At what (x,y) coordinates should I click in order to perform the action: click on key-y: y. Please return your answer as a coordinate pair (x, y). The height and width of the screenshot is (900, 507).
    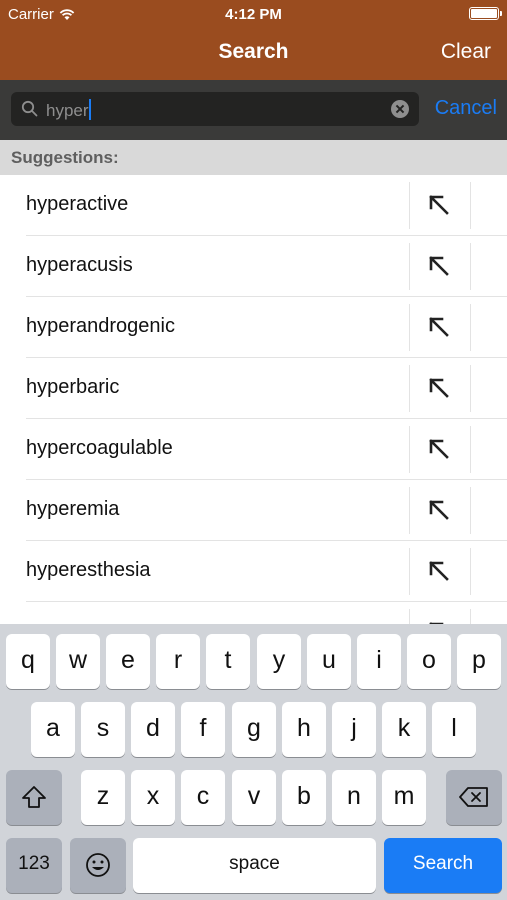
    Looking at the image, I should click on (279, 661).